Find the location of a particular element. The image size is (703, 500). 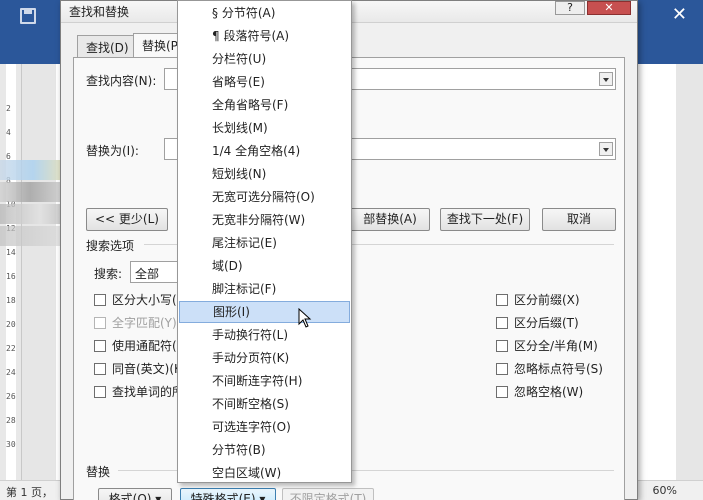

vertical-ruler: 2 4 6 8 10 12 14 16 18 20 22 24 26 28 30 is located at coordinates (11, 272).